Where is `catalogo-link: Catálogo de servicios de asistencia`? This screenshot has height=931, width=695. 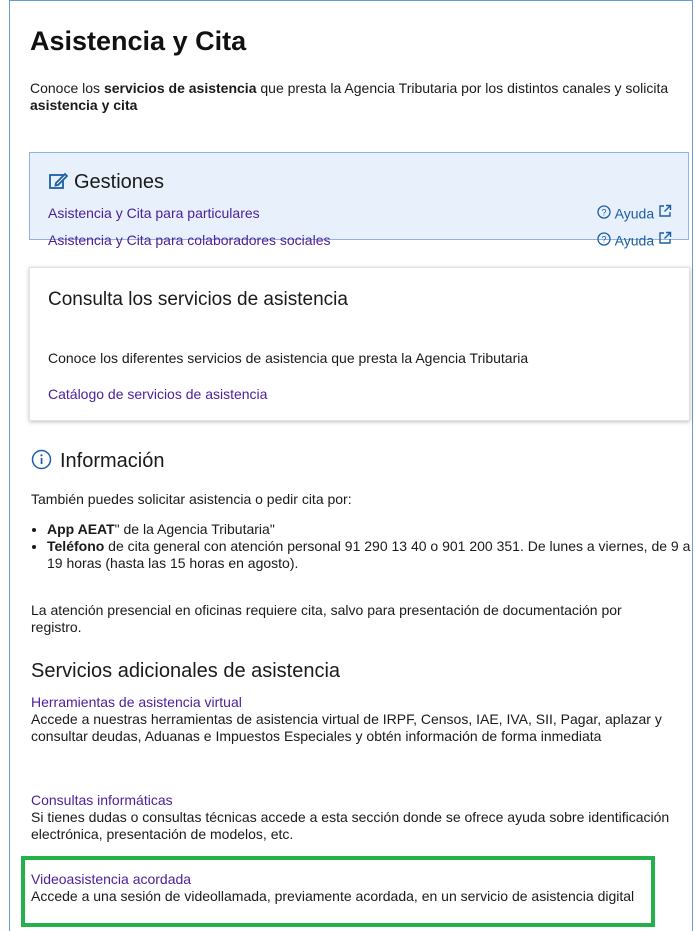 catalogo-link: Catálogo de servicios de asistencia is located at coordinates (157, 394).